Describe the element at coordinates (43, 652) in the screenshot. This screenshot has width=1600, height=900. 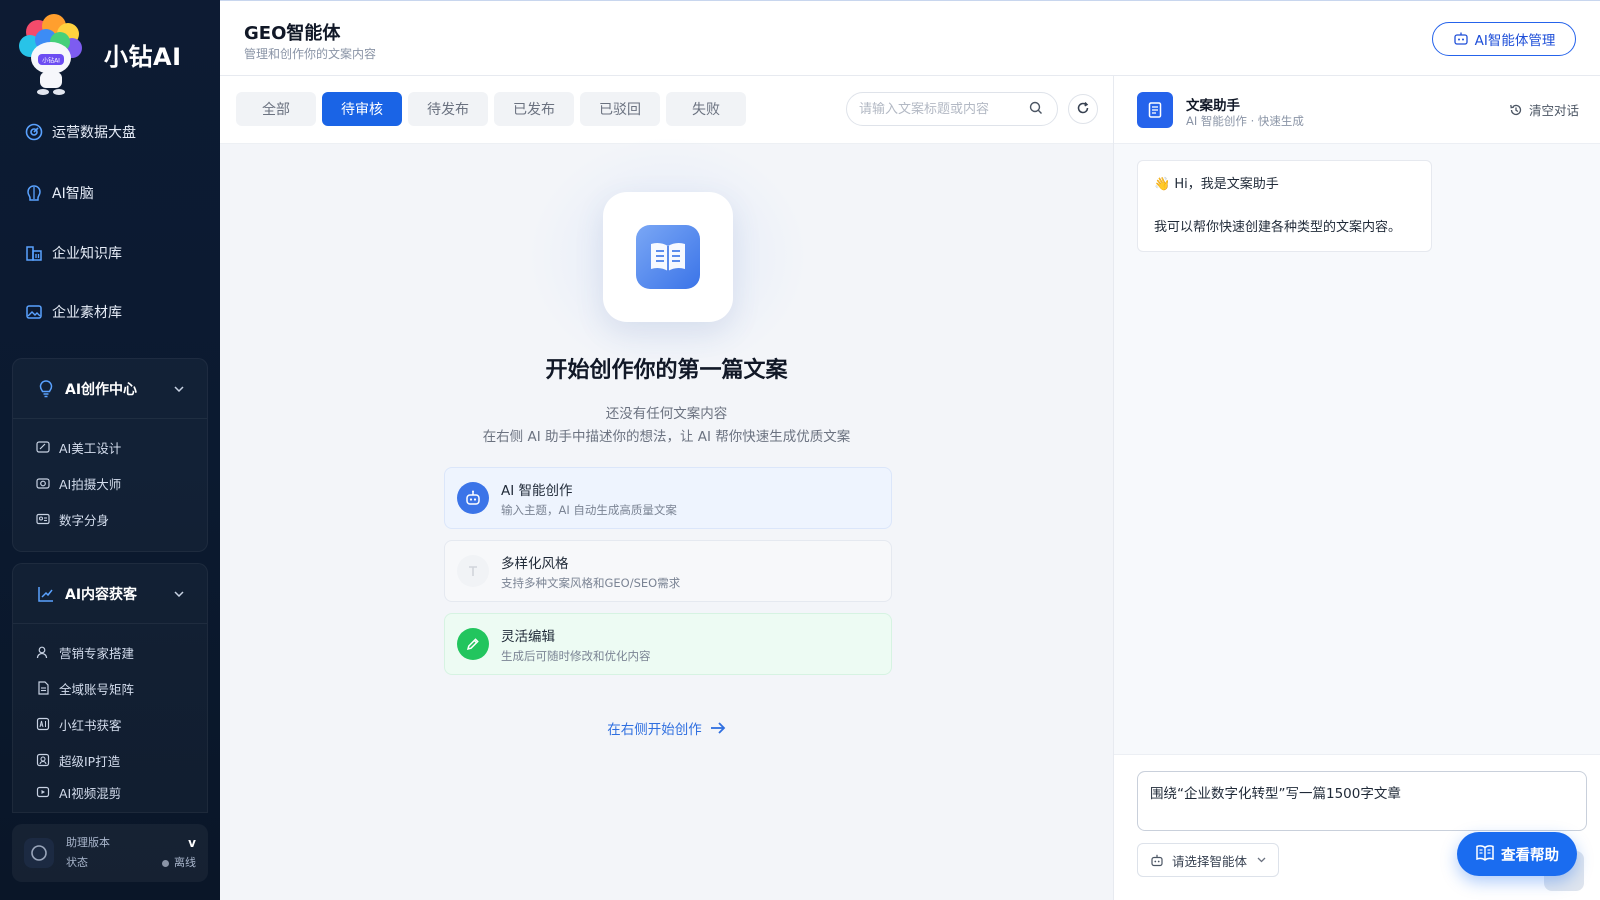
I see `user-expert-icon` at that location.